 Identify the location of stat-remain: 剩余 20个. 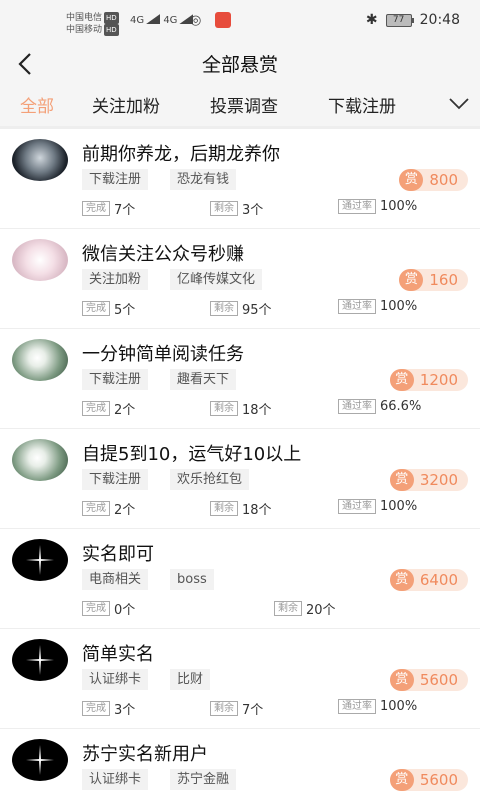
(305, 608).